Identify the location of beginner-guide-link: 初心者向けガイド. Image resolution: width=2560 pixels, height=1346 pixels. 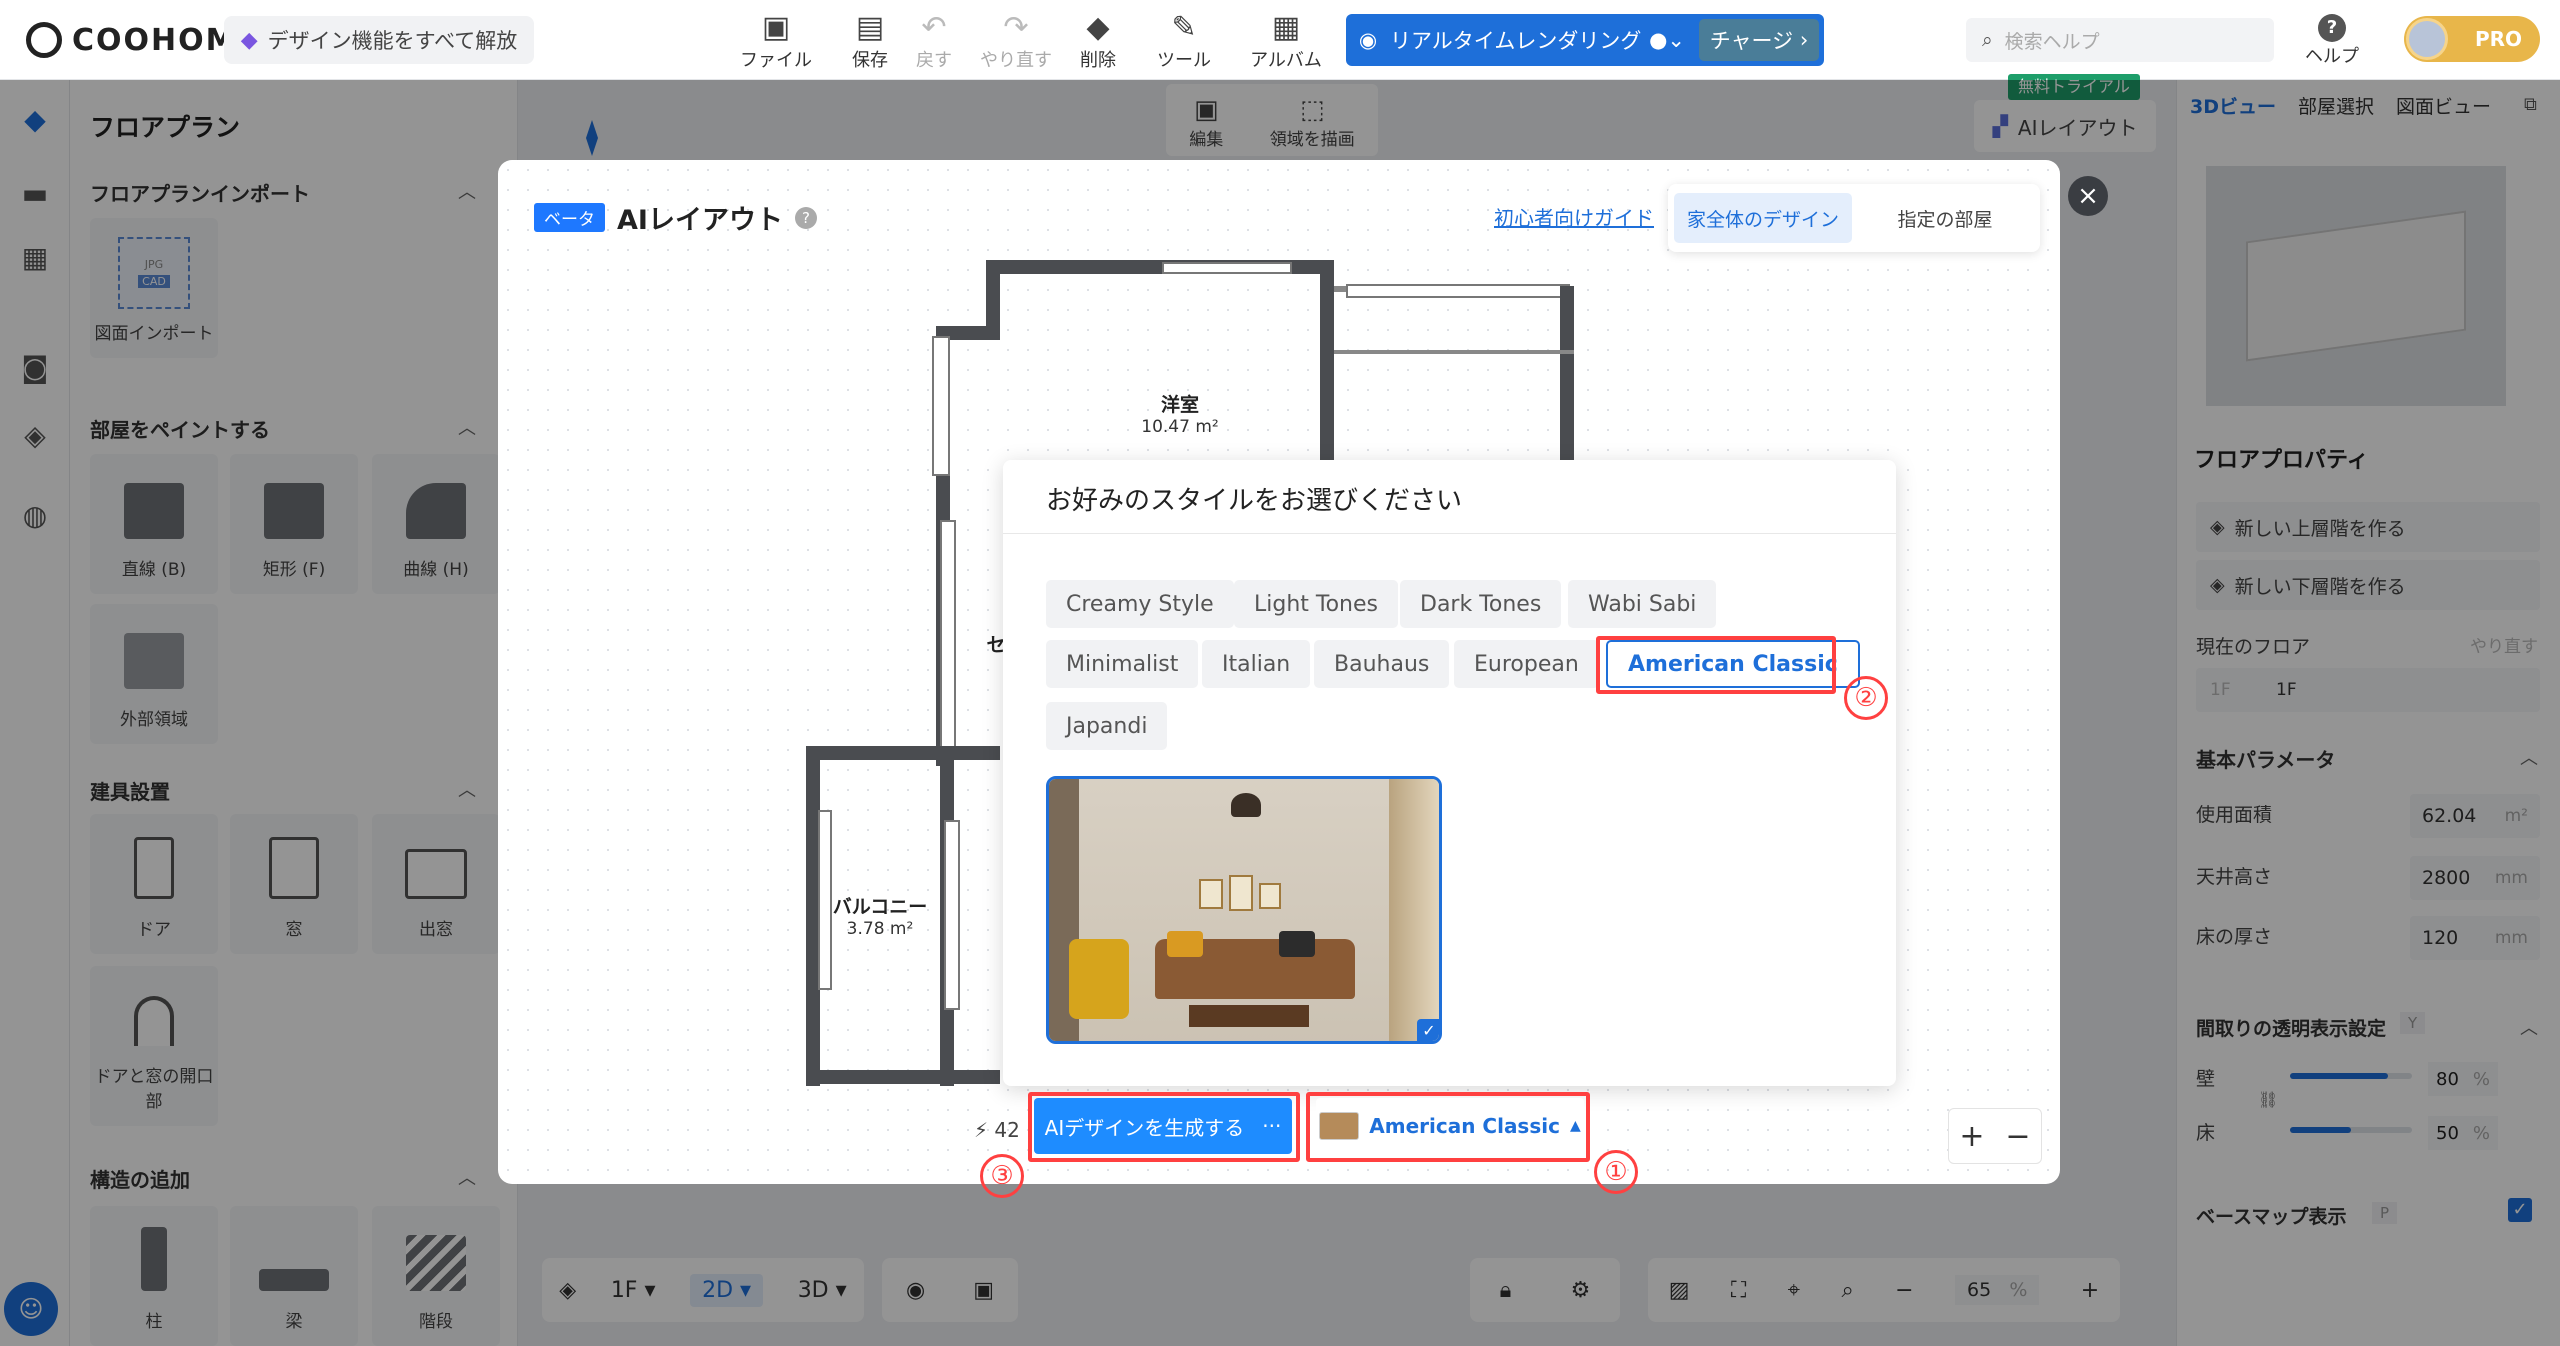
(1574, 216).